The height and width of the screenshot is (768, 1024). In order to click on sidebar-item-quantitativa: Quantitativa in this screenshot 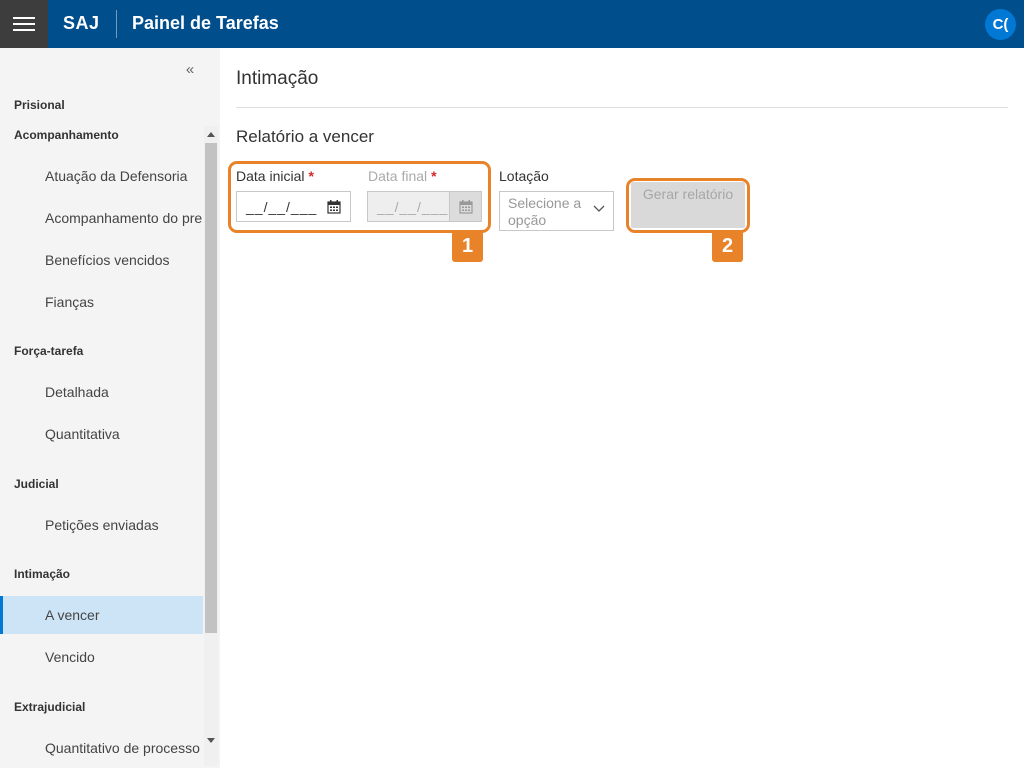, I will do `click(101, 434)`.